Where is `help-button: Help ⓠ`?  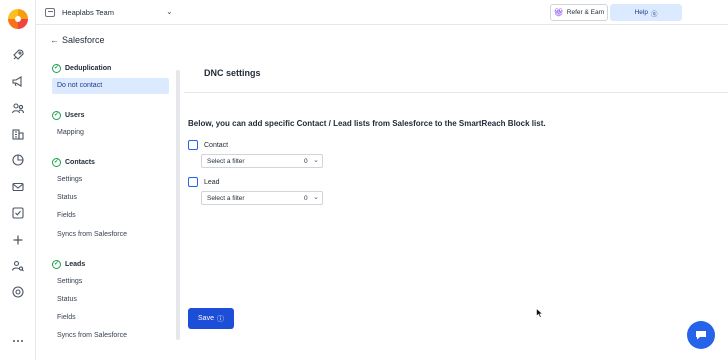 help-button: Help ⓠ is located at coordinates (646, 12).